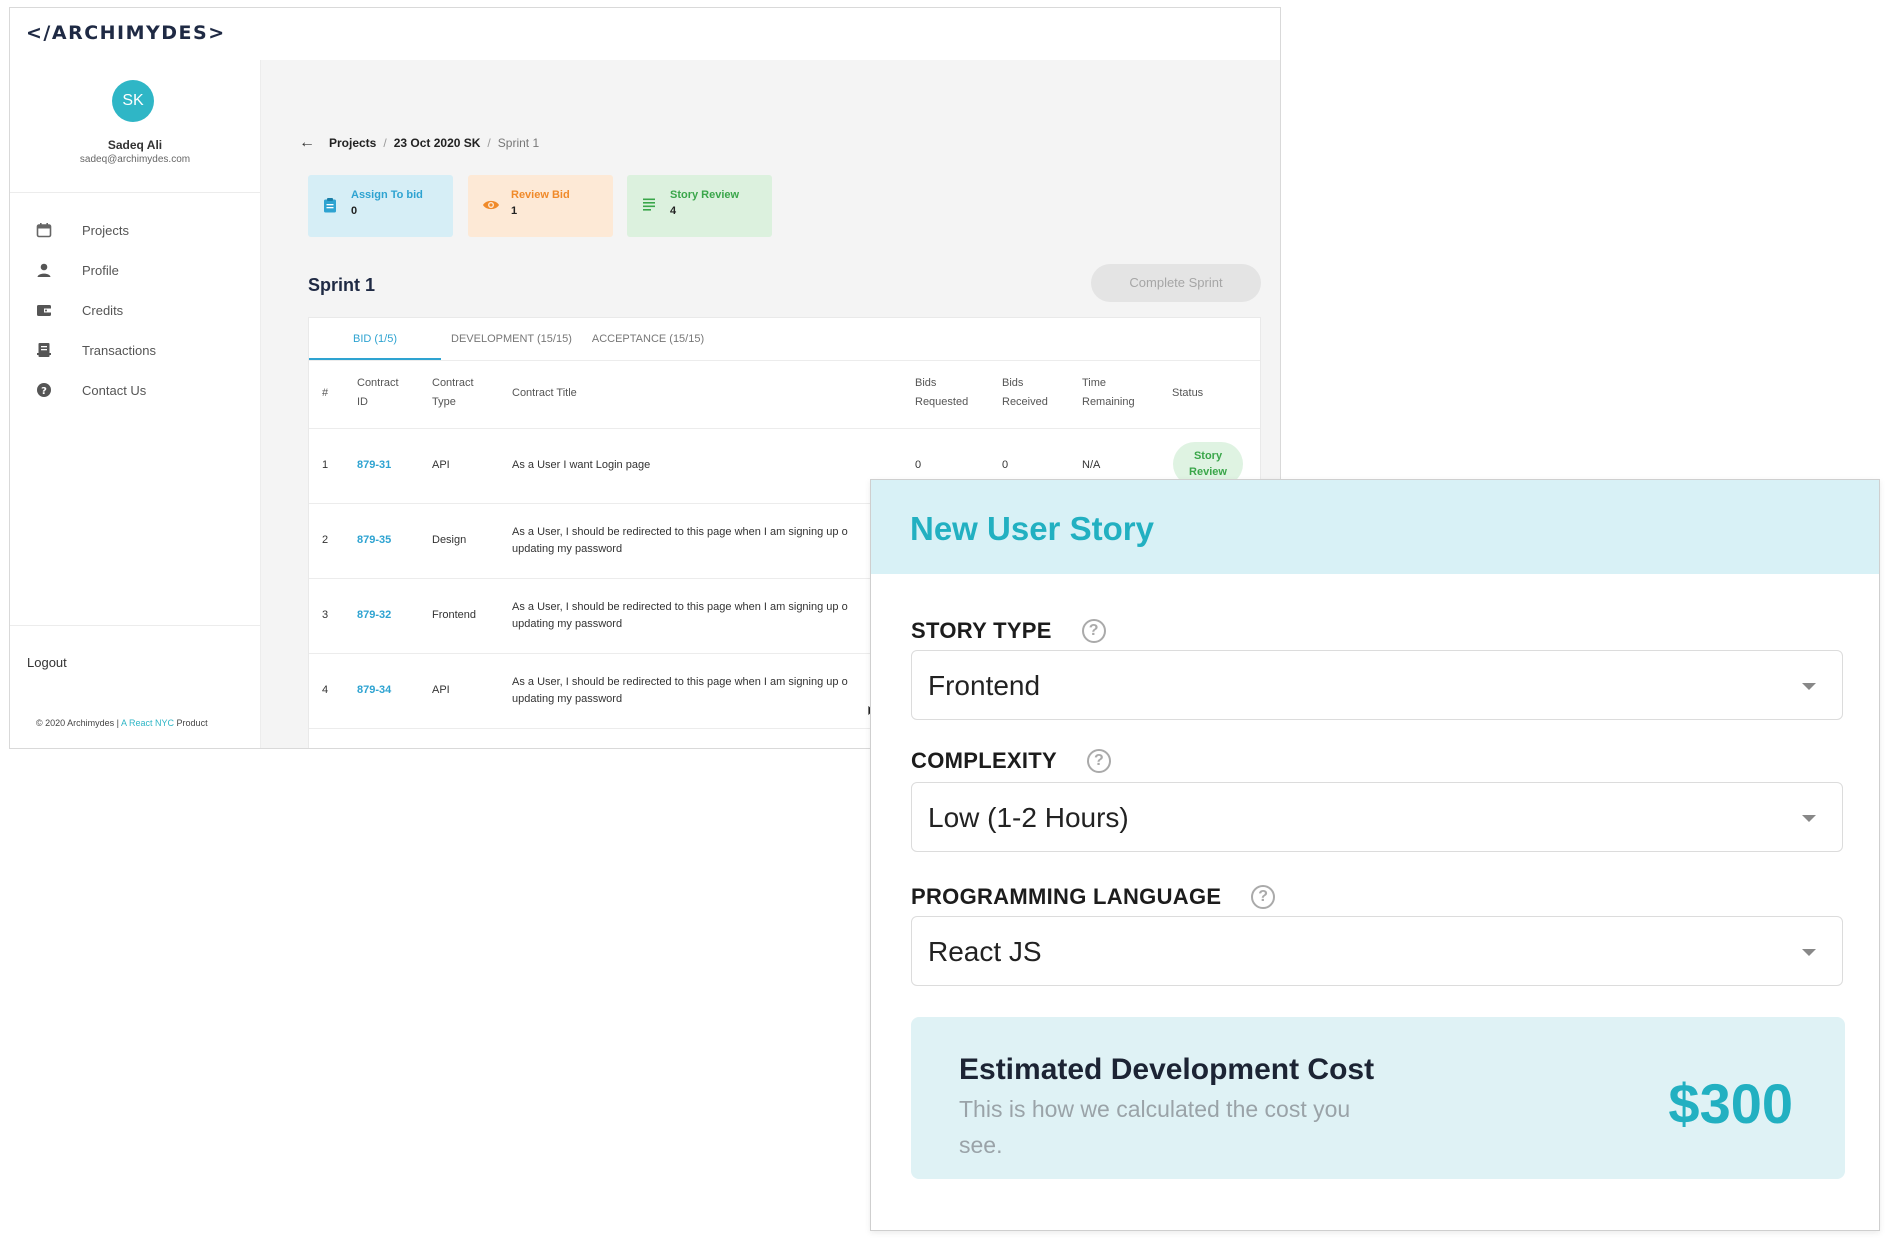 This screenshot has height=1238, width=1886. Describe the element at coordinates (47, 662) in the screenshot. I see `logout-link: Logout` at that location.